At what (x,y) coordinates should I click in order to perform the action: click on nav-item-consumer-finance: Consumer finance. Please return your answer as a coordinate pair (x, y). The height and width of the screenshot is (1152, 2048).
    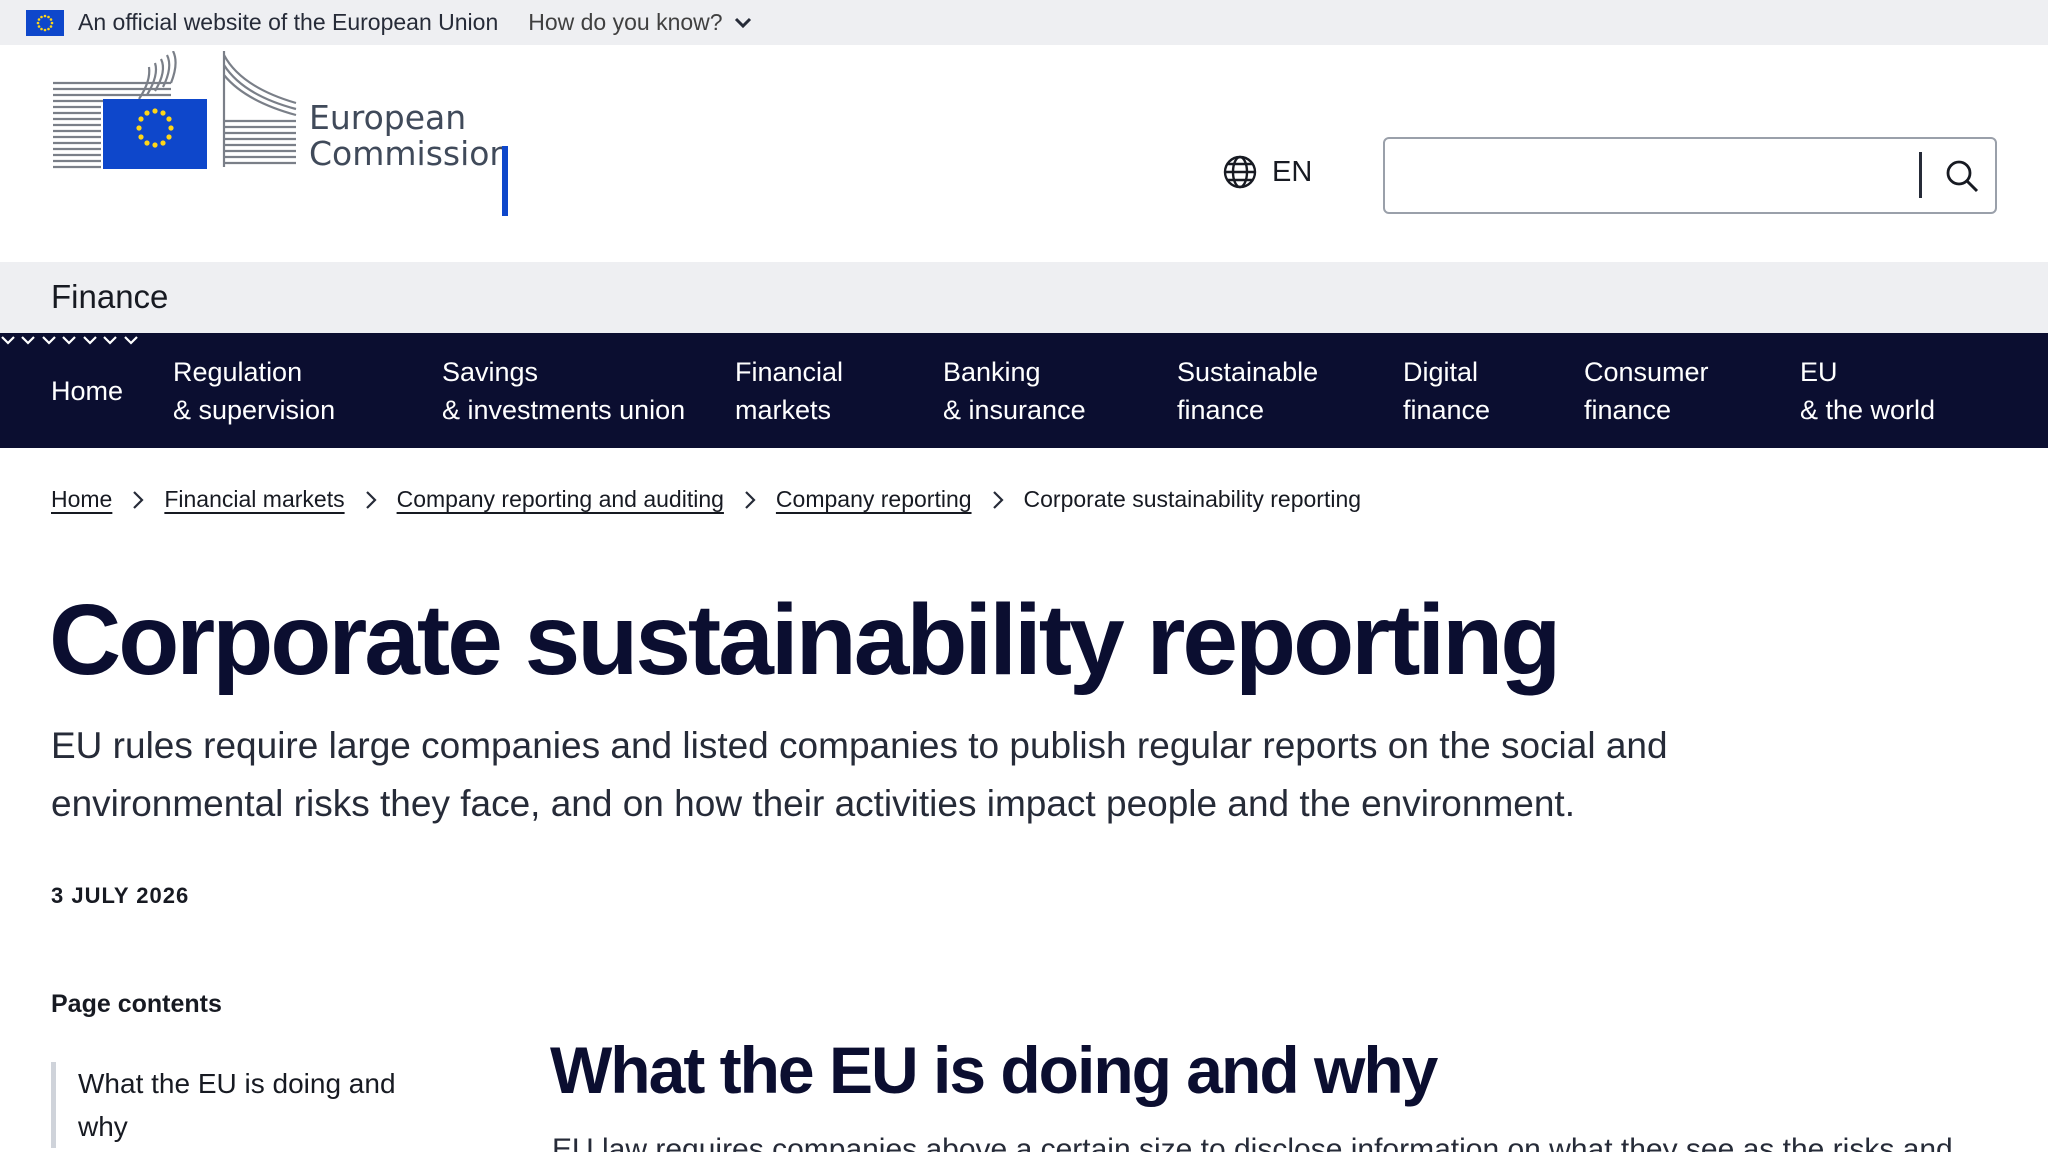
    Looking at the image, I should click on (1646, 390).